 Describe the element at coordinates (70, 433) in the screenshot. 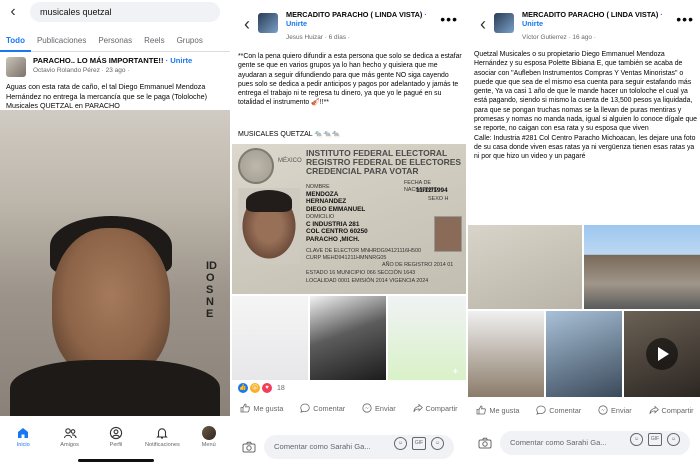

I see `friends-icon` at that location.